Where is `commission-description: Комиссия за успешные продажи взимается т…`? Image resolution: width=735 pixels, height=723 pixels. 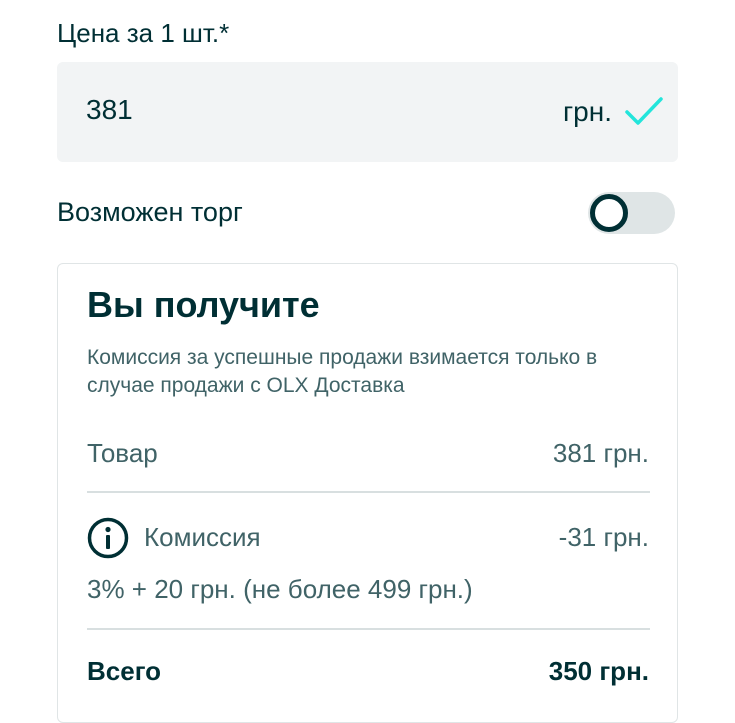
commission-description: Комиссия за успешные продажи взимается т… is located at coordinates (342, 371).